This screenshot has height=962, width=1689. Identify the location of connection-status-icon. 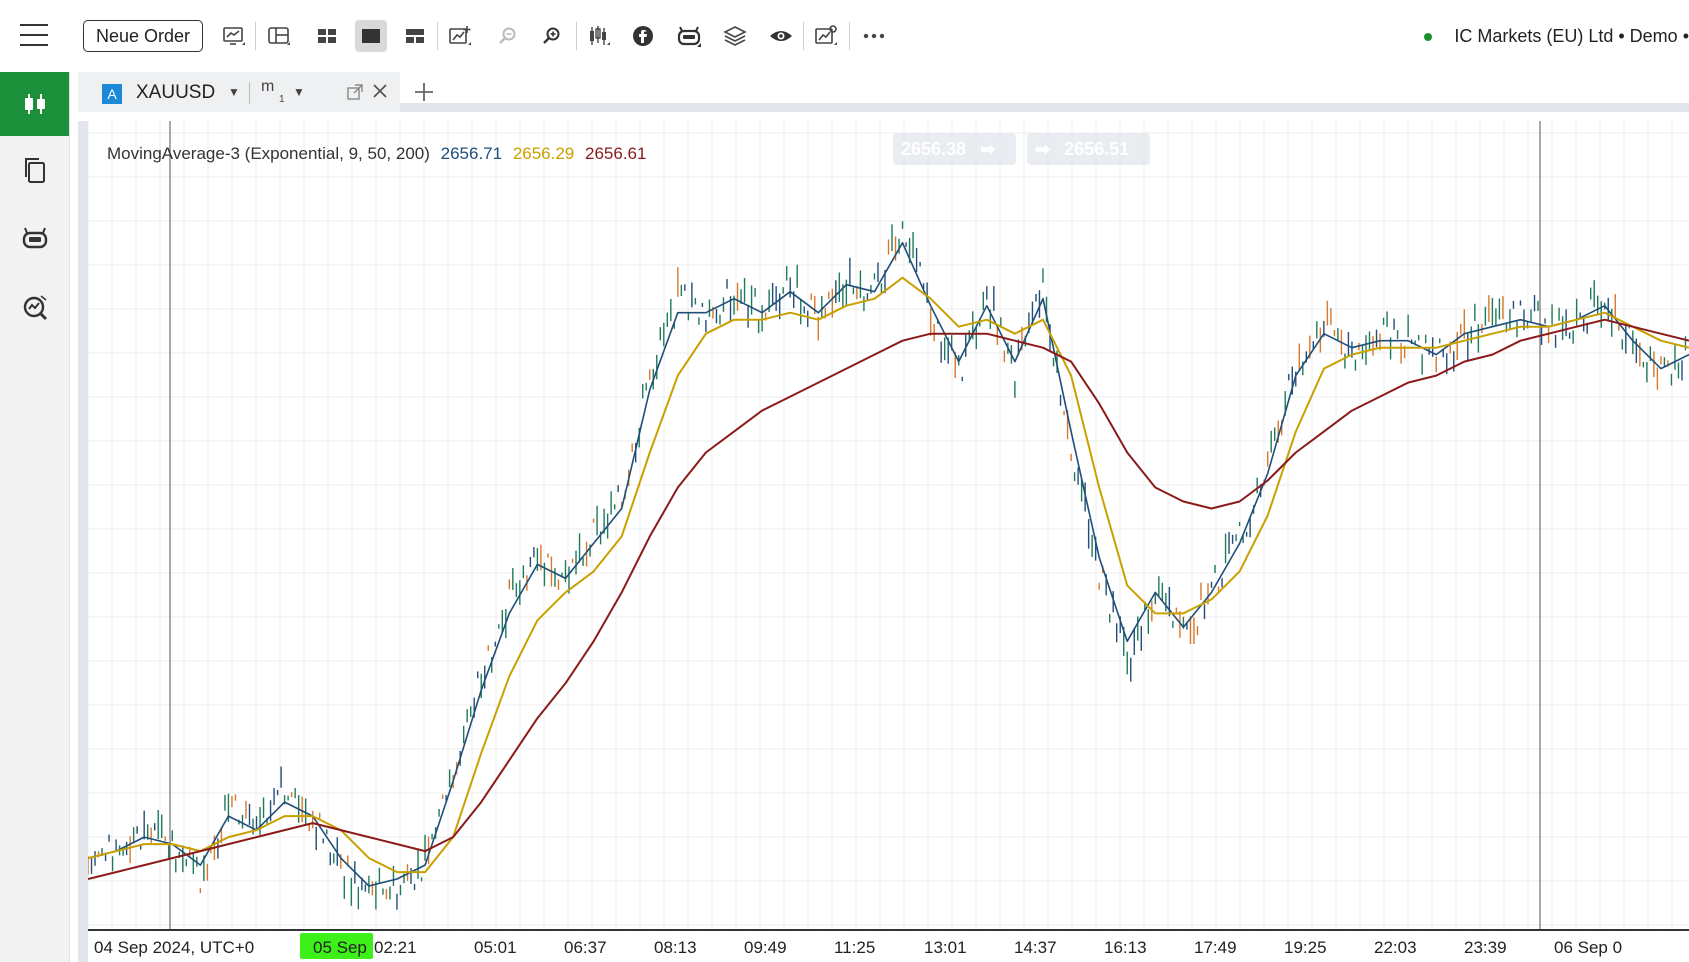
(1428, 36).